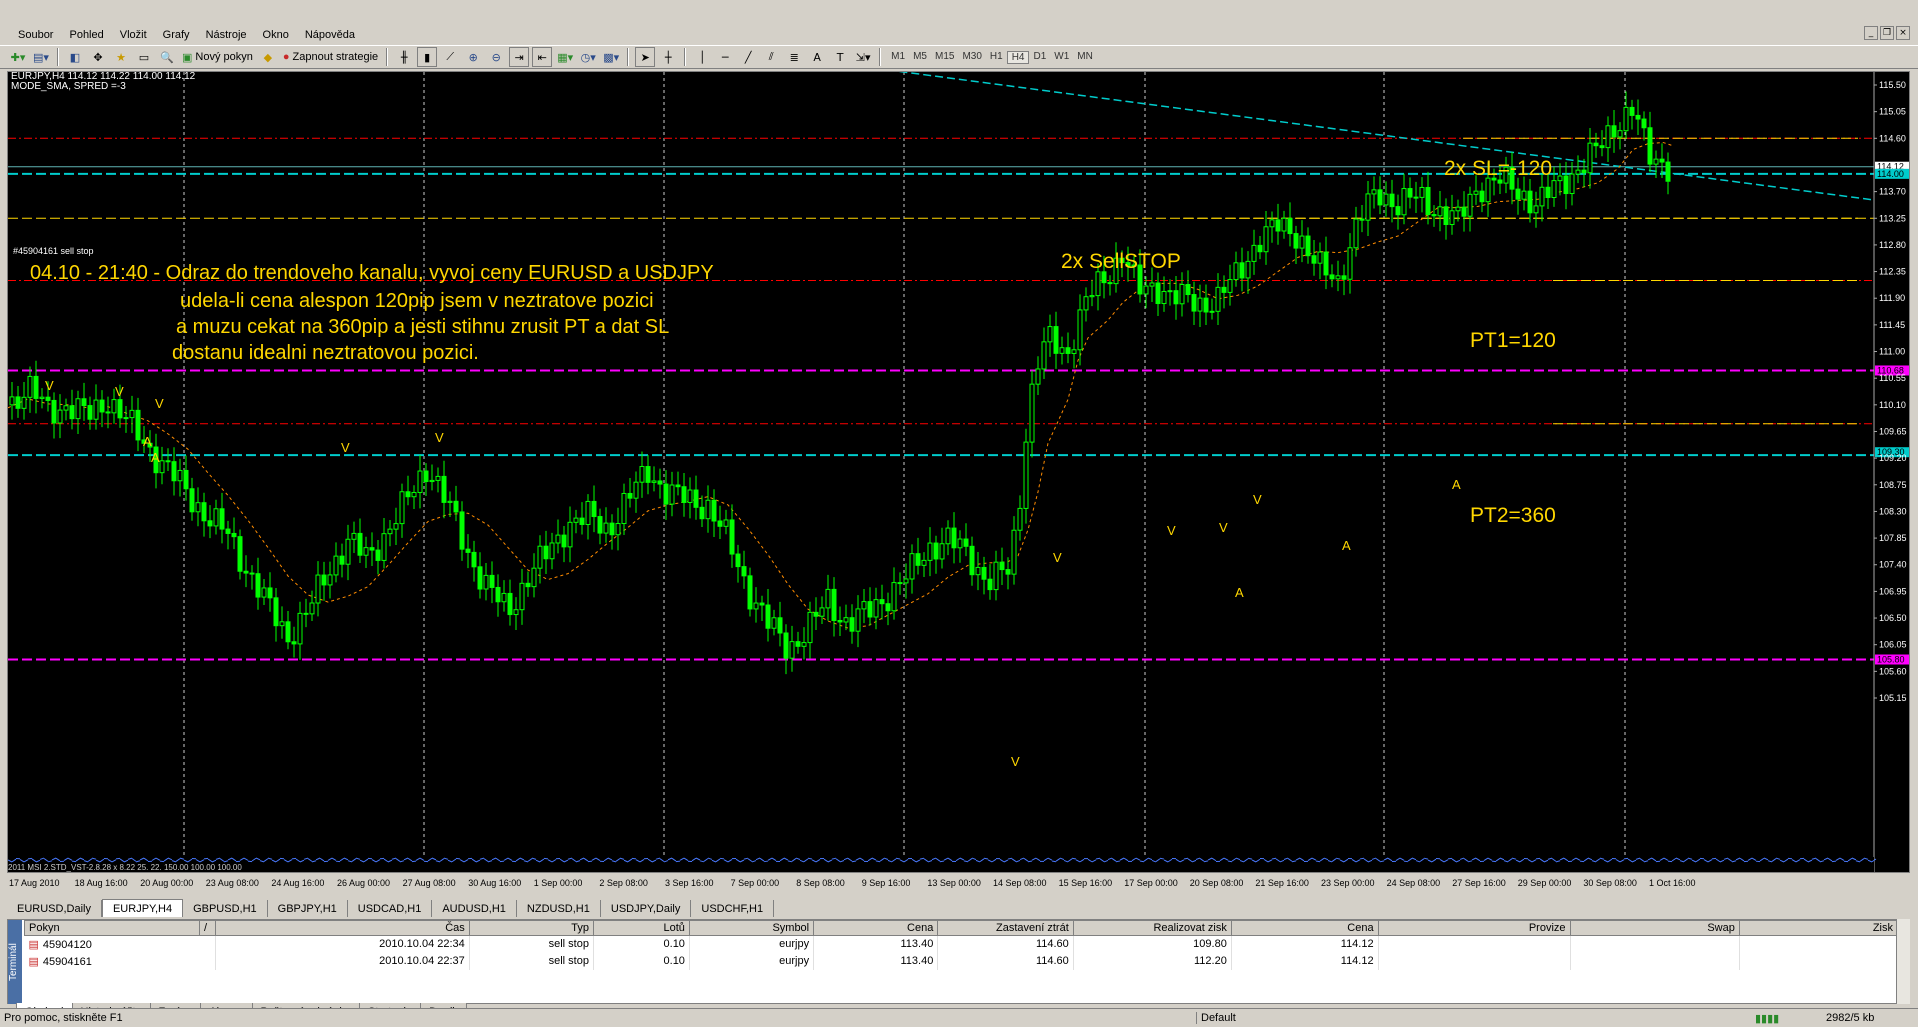 The height and width of the screenshot is (1027, 1918). I want to click on price-tick-label: 115.05, so click(1892, 112).